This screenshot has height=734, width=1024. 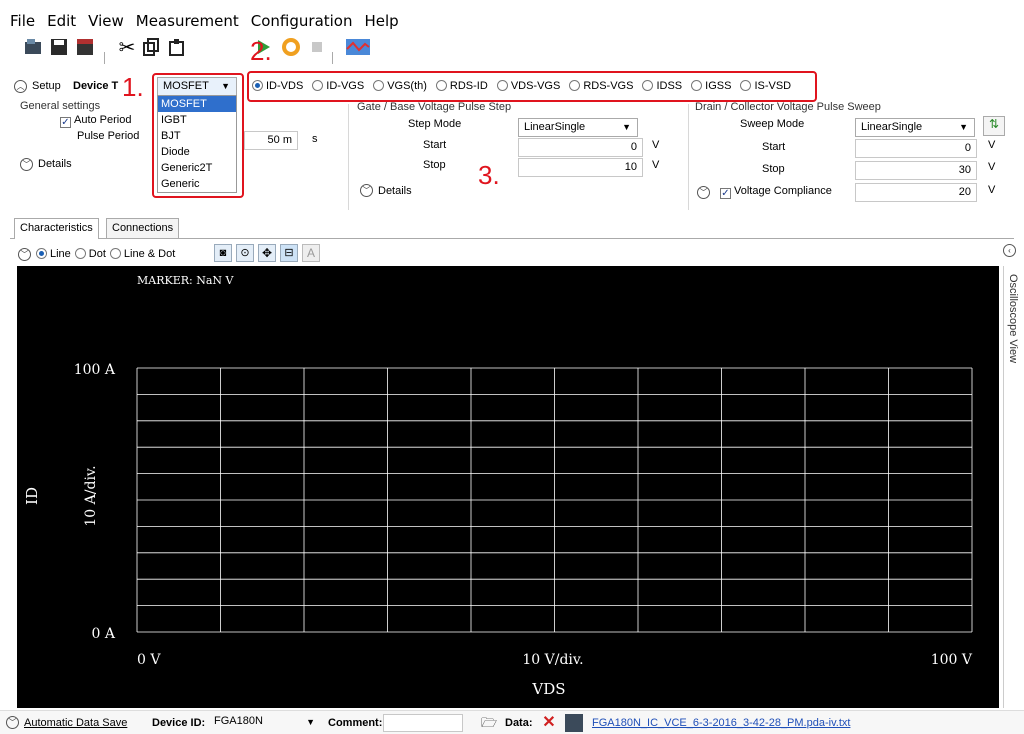 I want to click on oscilloscope-view-label: Oscilloscope View, so click(x=1013, y=318).